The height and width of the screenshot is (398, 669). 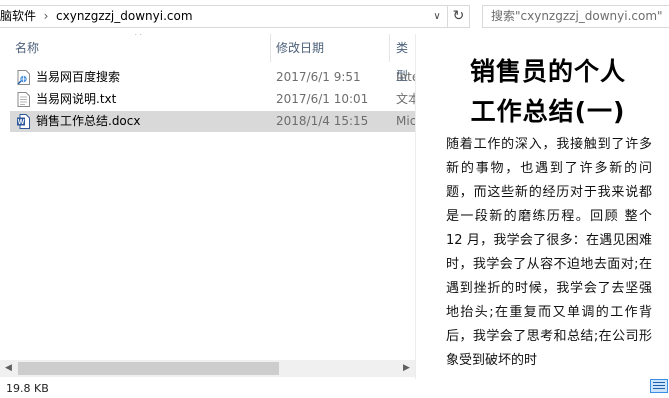 What do you see at coordinates (405, 58) in the screenshot?
I see `column-type: 类型` at bounding box center [405, 58].